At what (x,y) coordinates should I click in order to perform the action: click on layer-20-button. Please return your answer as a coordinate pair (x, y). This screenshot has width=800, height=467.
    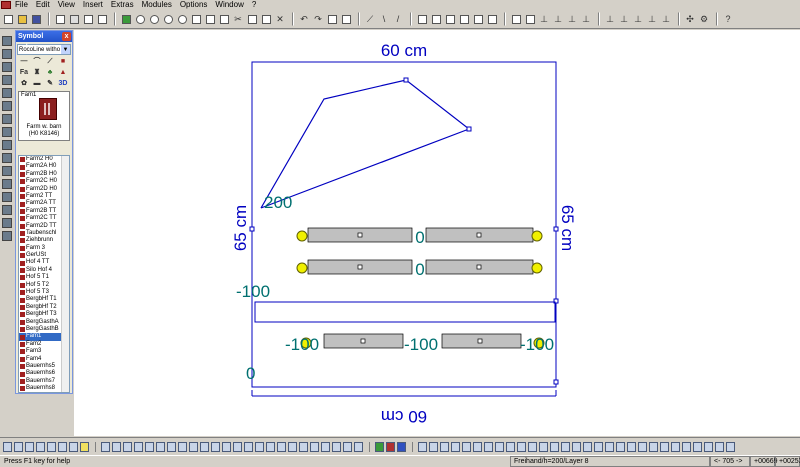
    Looking at the image, I should click on (226, 446).